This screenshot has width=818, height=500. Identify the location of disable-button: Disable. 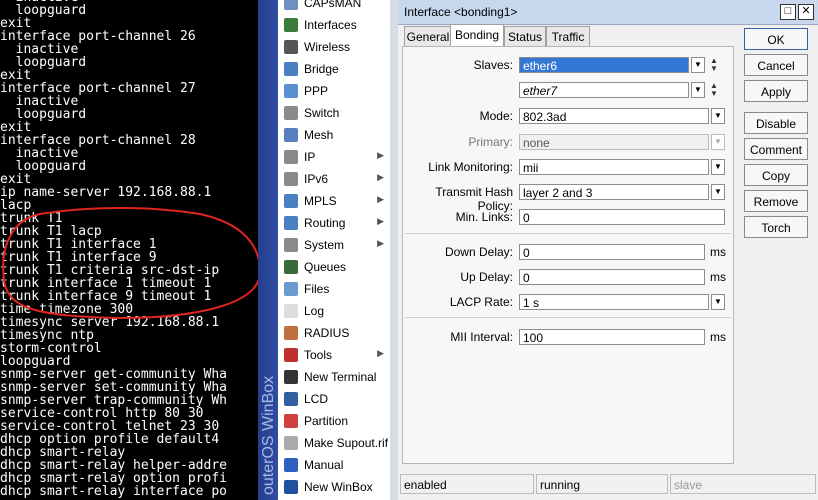
(776, 123).